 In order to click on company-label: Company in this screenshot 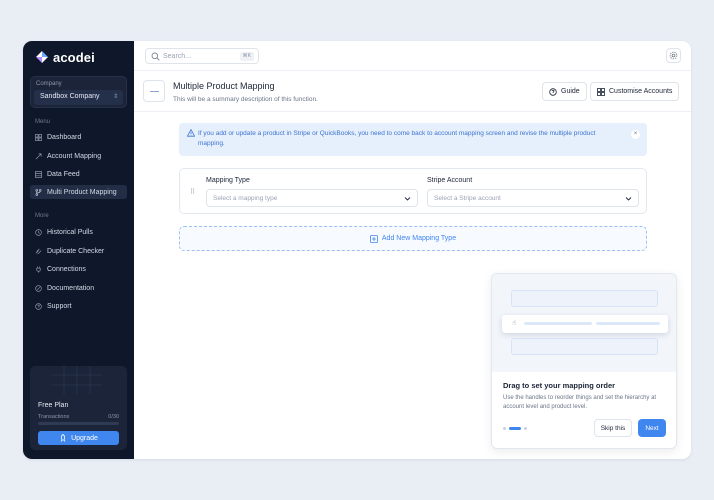, I will do `click(49, 84)`.